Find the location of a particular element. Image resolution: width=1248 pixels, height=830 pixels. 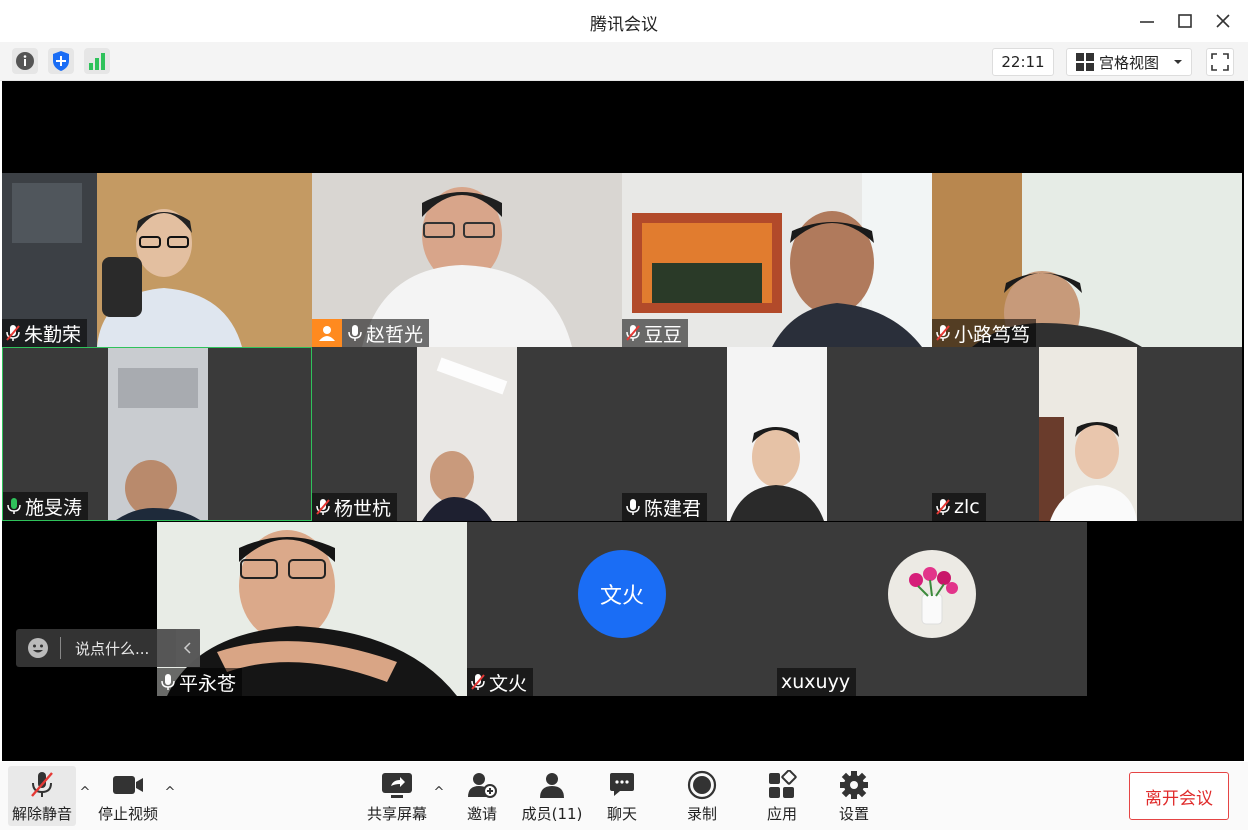

fullscreen-icon is located at coordinates (1220, 62).